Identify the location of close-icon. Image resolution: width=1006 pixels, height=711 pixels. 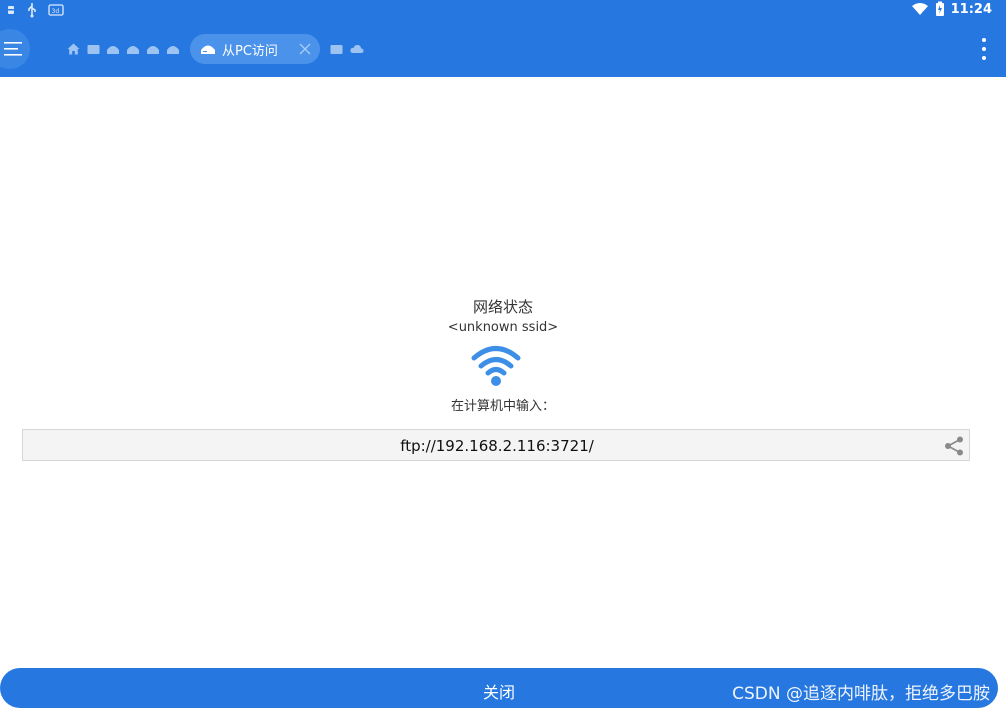
(305, 49).